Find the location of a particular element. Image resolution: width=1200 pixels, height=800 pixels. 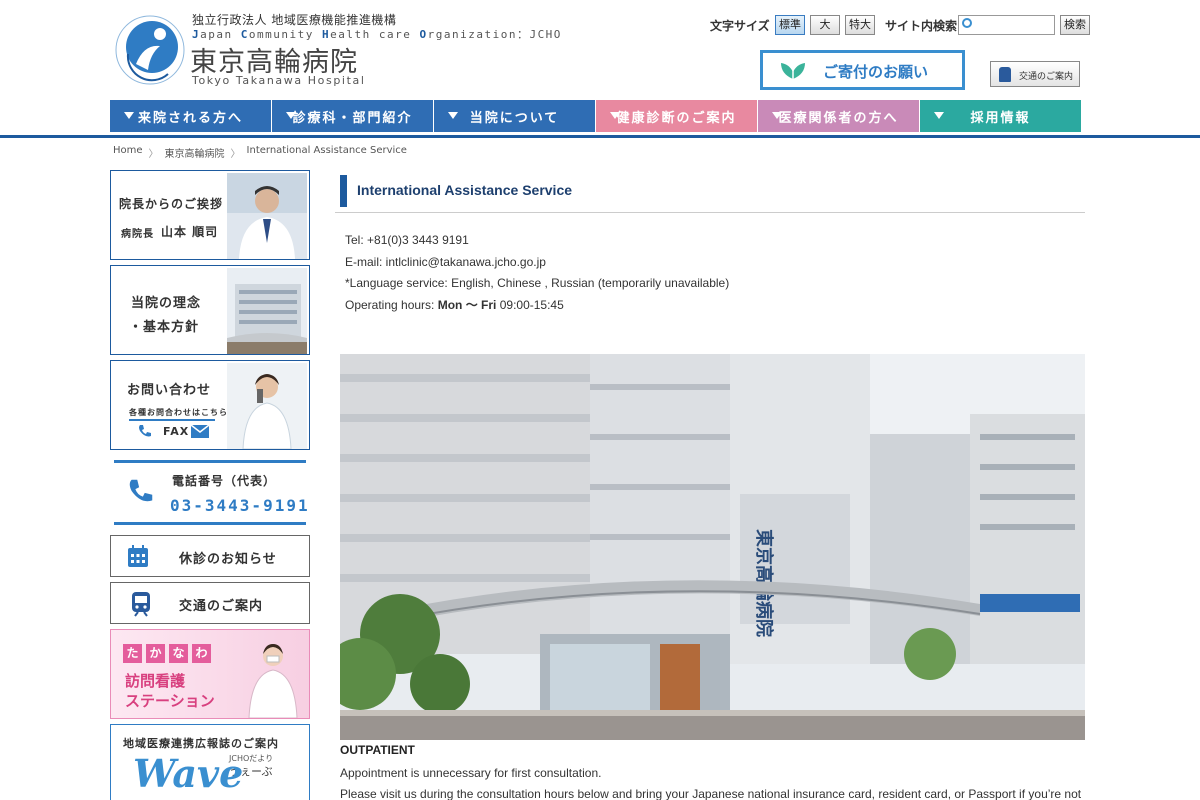

font-size-large-button: 大 is located at coordinates (825, 25).